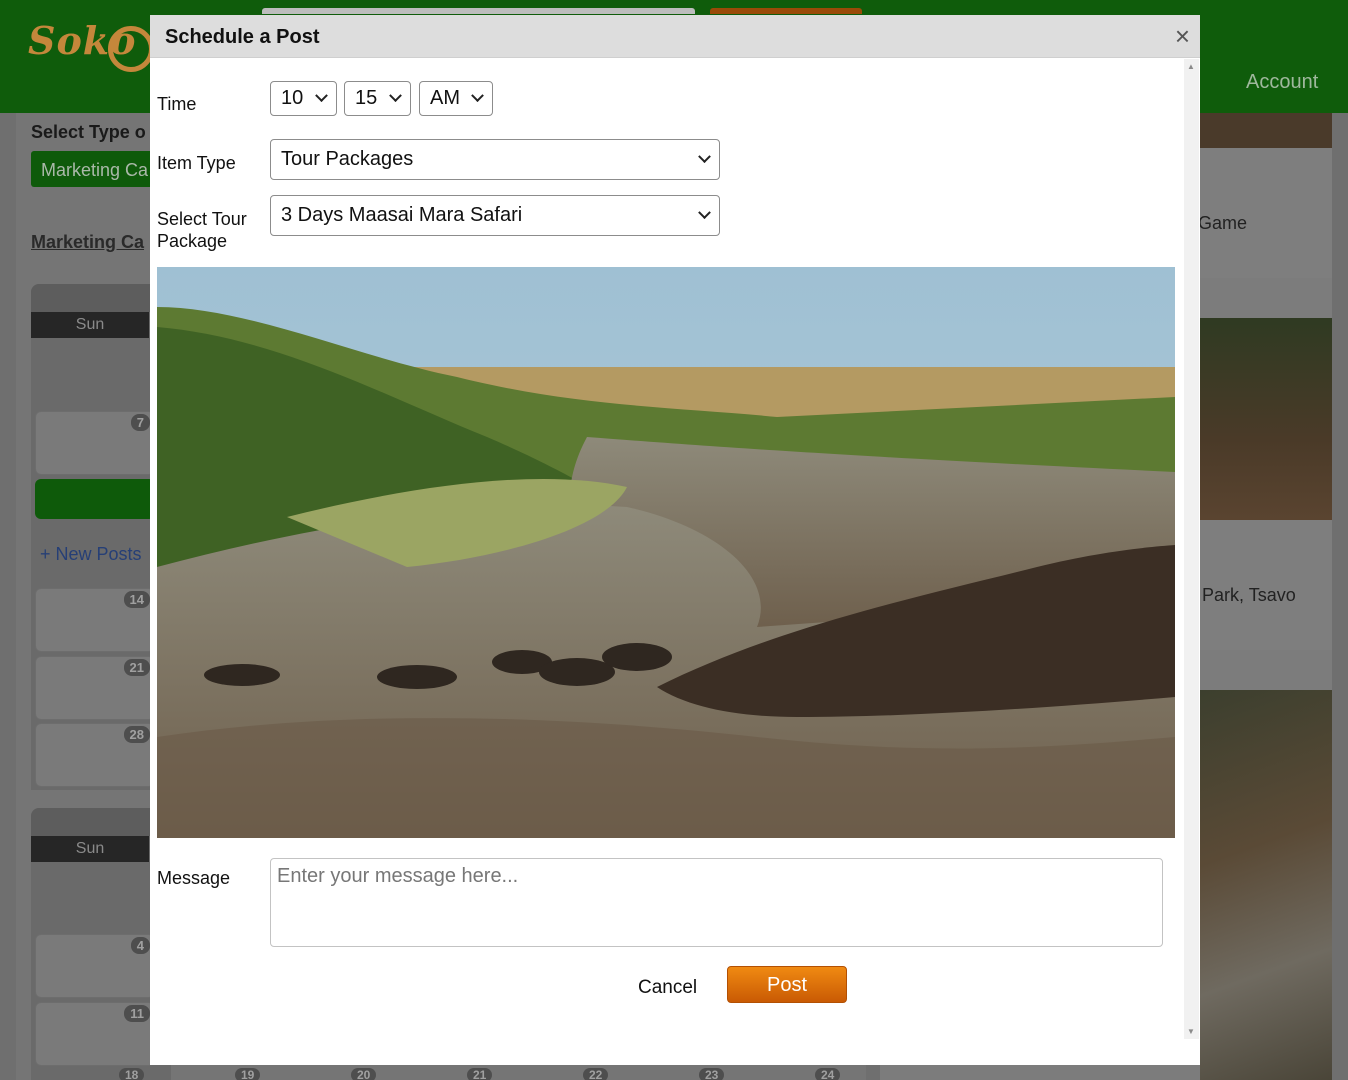 The height and width of the screenshot is (1080, 1348). I want to click on scheduled-post-bar, so click(95, 499).